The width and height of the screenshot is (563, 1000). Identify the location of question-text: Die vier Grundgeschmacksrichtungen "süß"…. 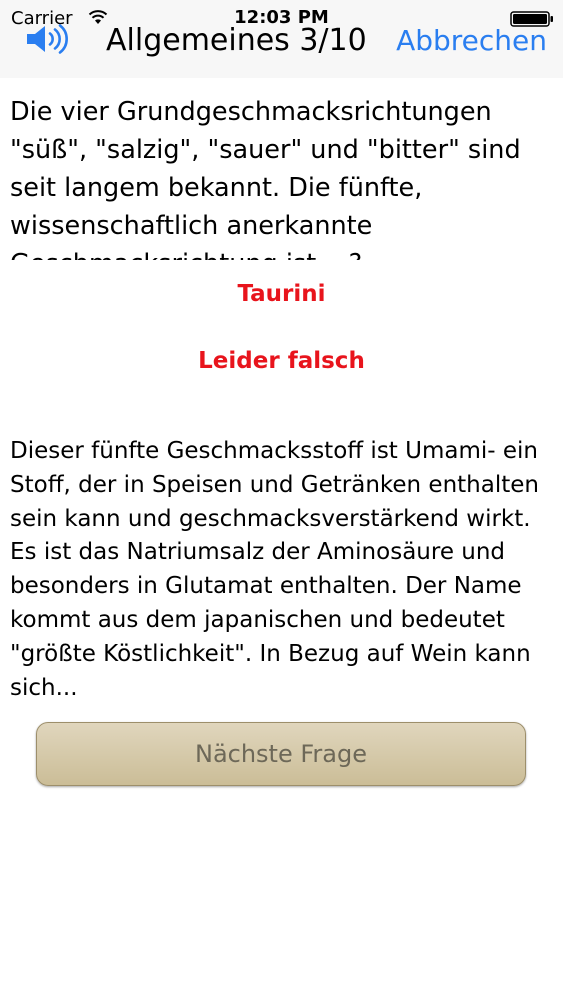
(265, 178).